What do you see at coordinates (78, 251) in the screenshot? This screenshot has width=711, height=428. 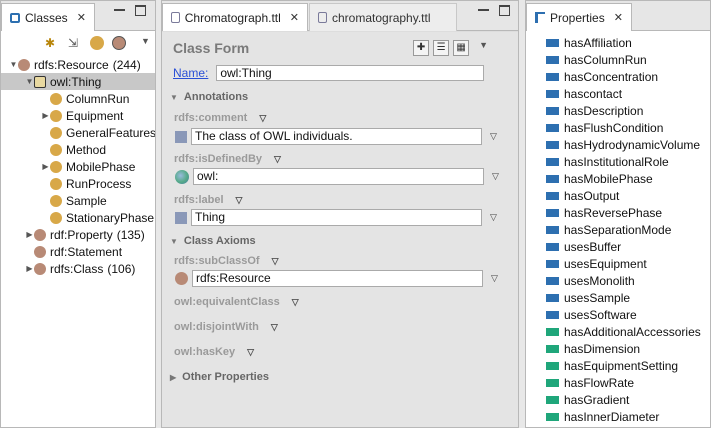 I see `tree-item: rdf:Statement` at bounding box center [78, 251].